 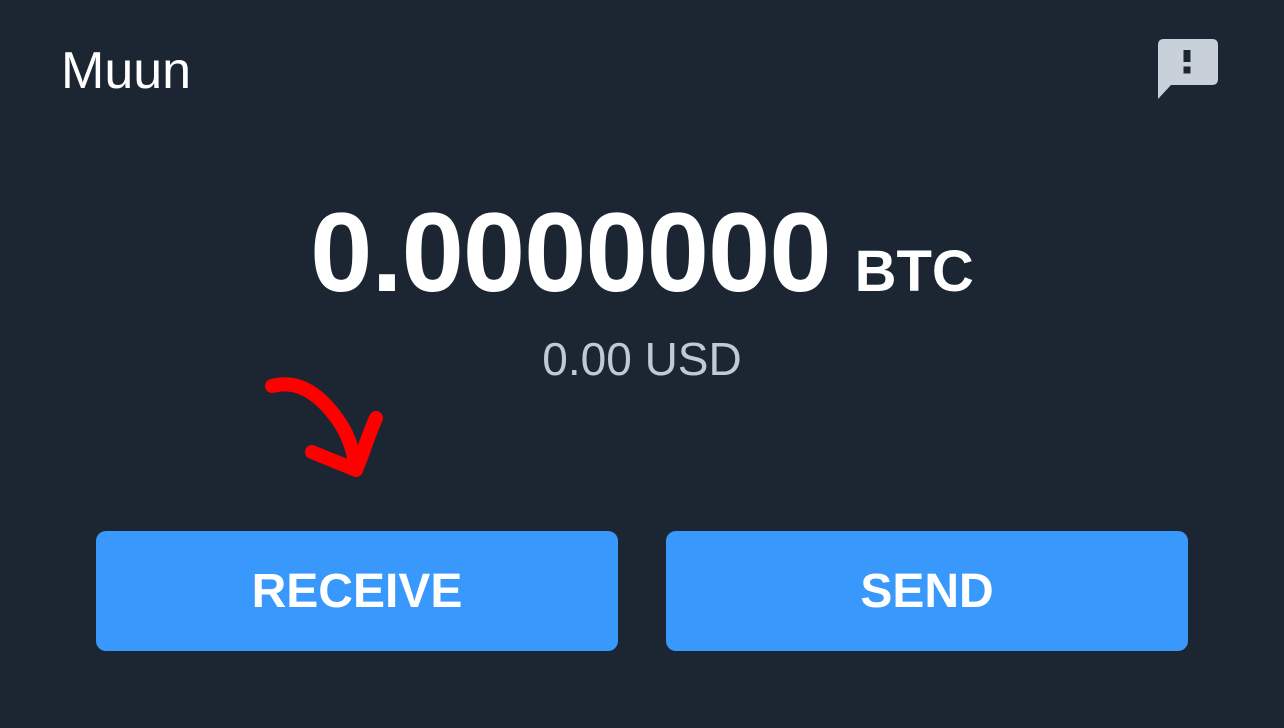 I want to click on btc-balance: 0.0000000, so click(x=570, y=252).